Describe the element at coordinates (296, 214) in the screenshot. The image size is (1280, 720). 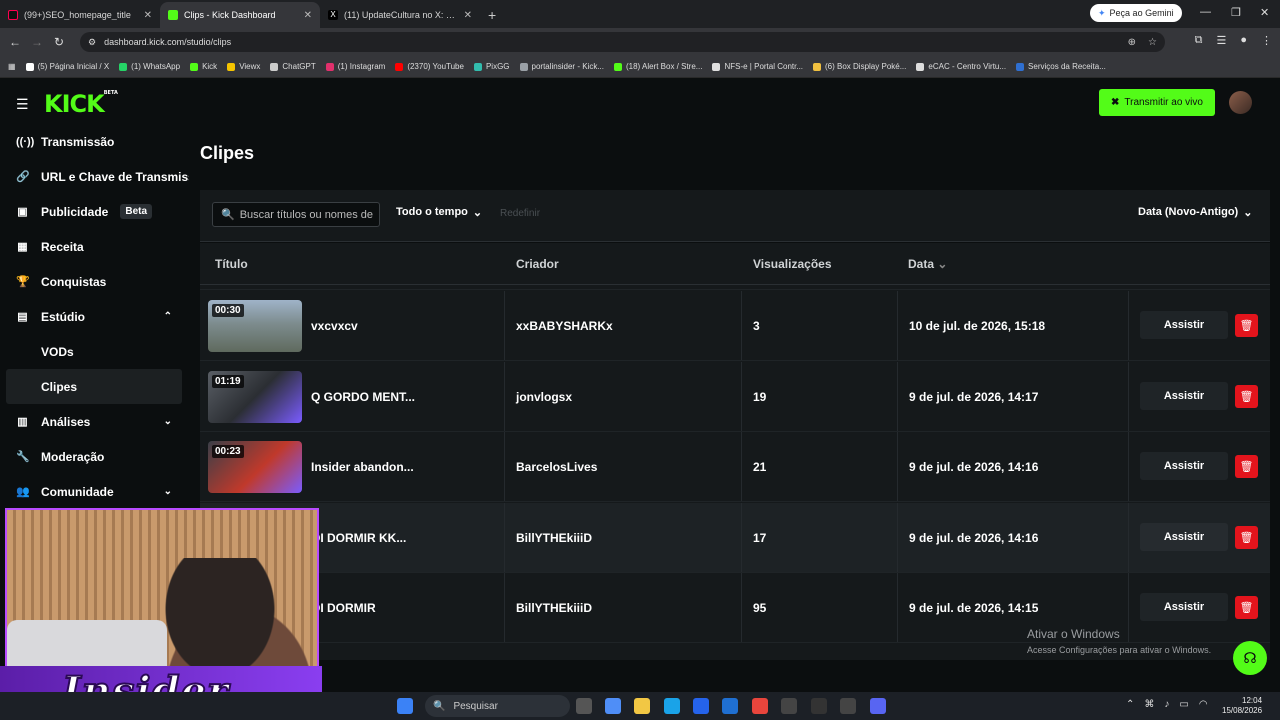
I see `search-input: 🔍 Buscar títulos ou nomes de` at that location.